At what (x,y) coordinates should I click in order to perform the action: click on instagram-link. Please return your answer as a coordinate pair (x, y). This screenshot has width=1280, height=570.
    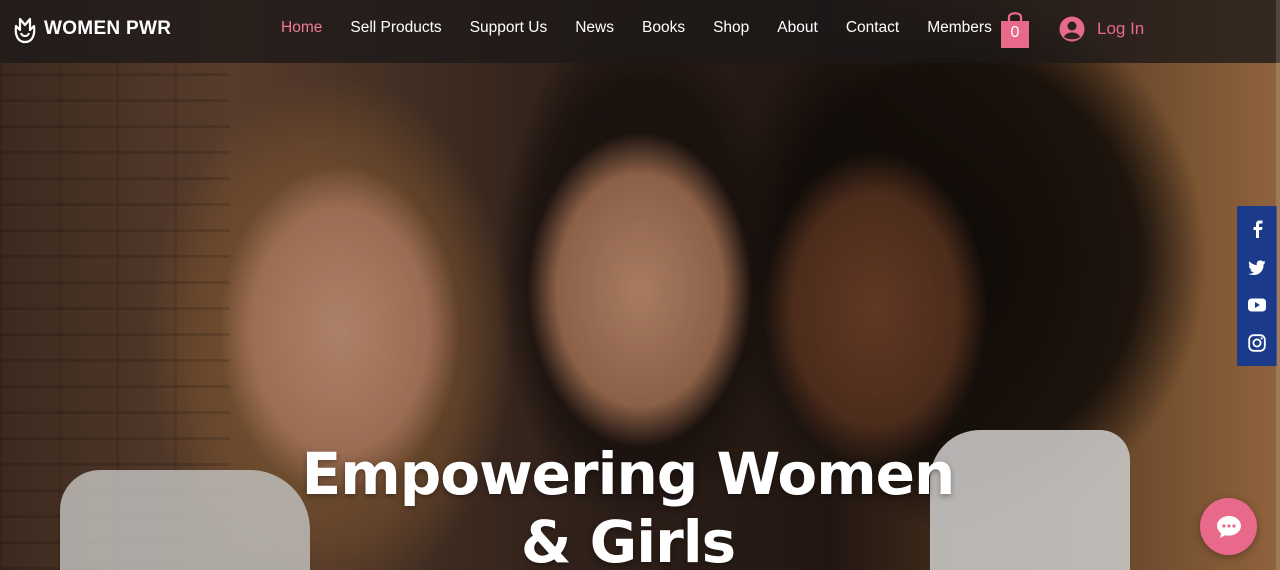
    Looking at the image, I should click on (1257, 343).